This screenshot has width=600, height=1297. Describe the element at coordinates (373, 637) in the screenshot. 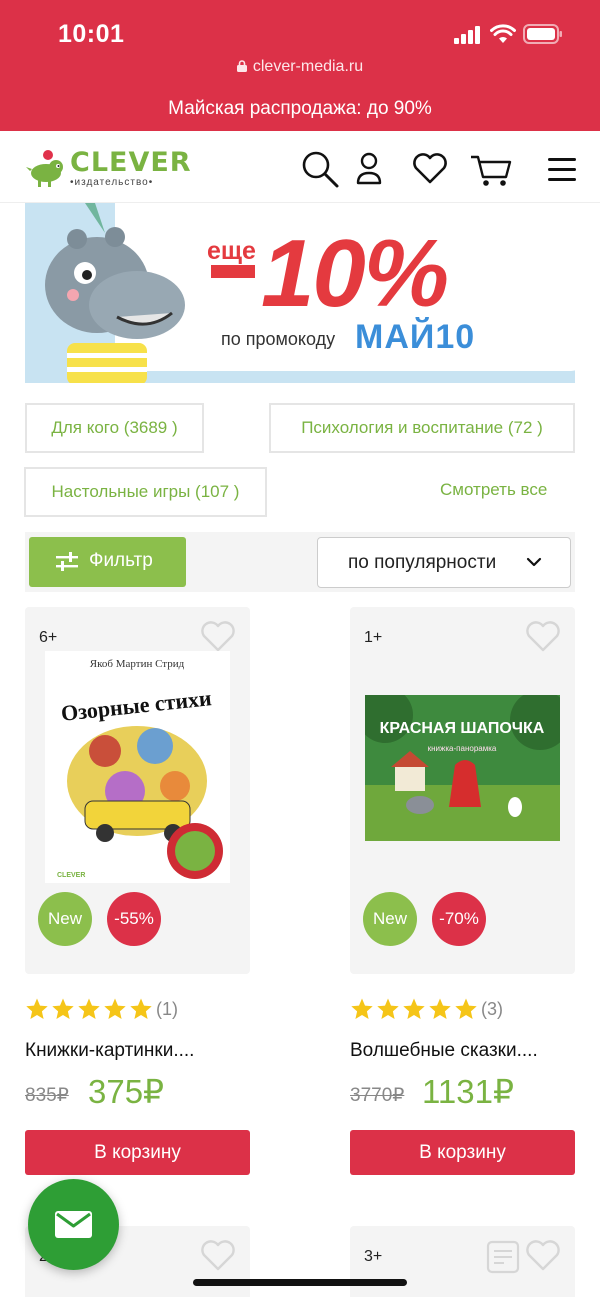

I see `age-rating: 1+` at that location.